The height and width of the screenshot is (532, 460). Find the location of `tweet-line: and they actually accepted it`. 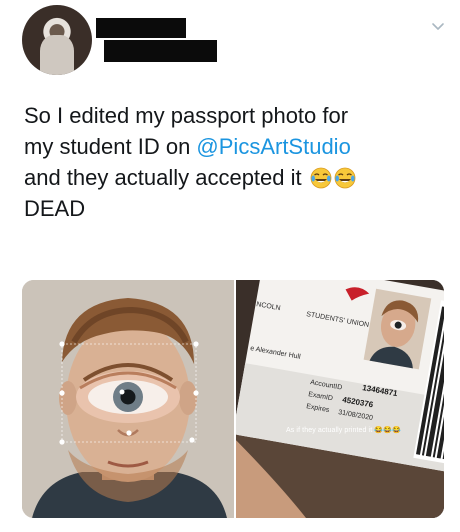

tweet-line: and they actually accepted it is located at coordinates (234, 177).